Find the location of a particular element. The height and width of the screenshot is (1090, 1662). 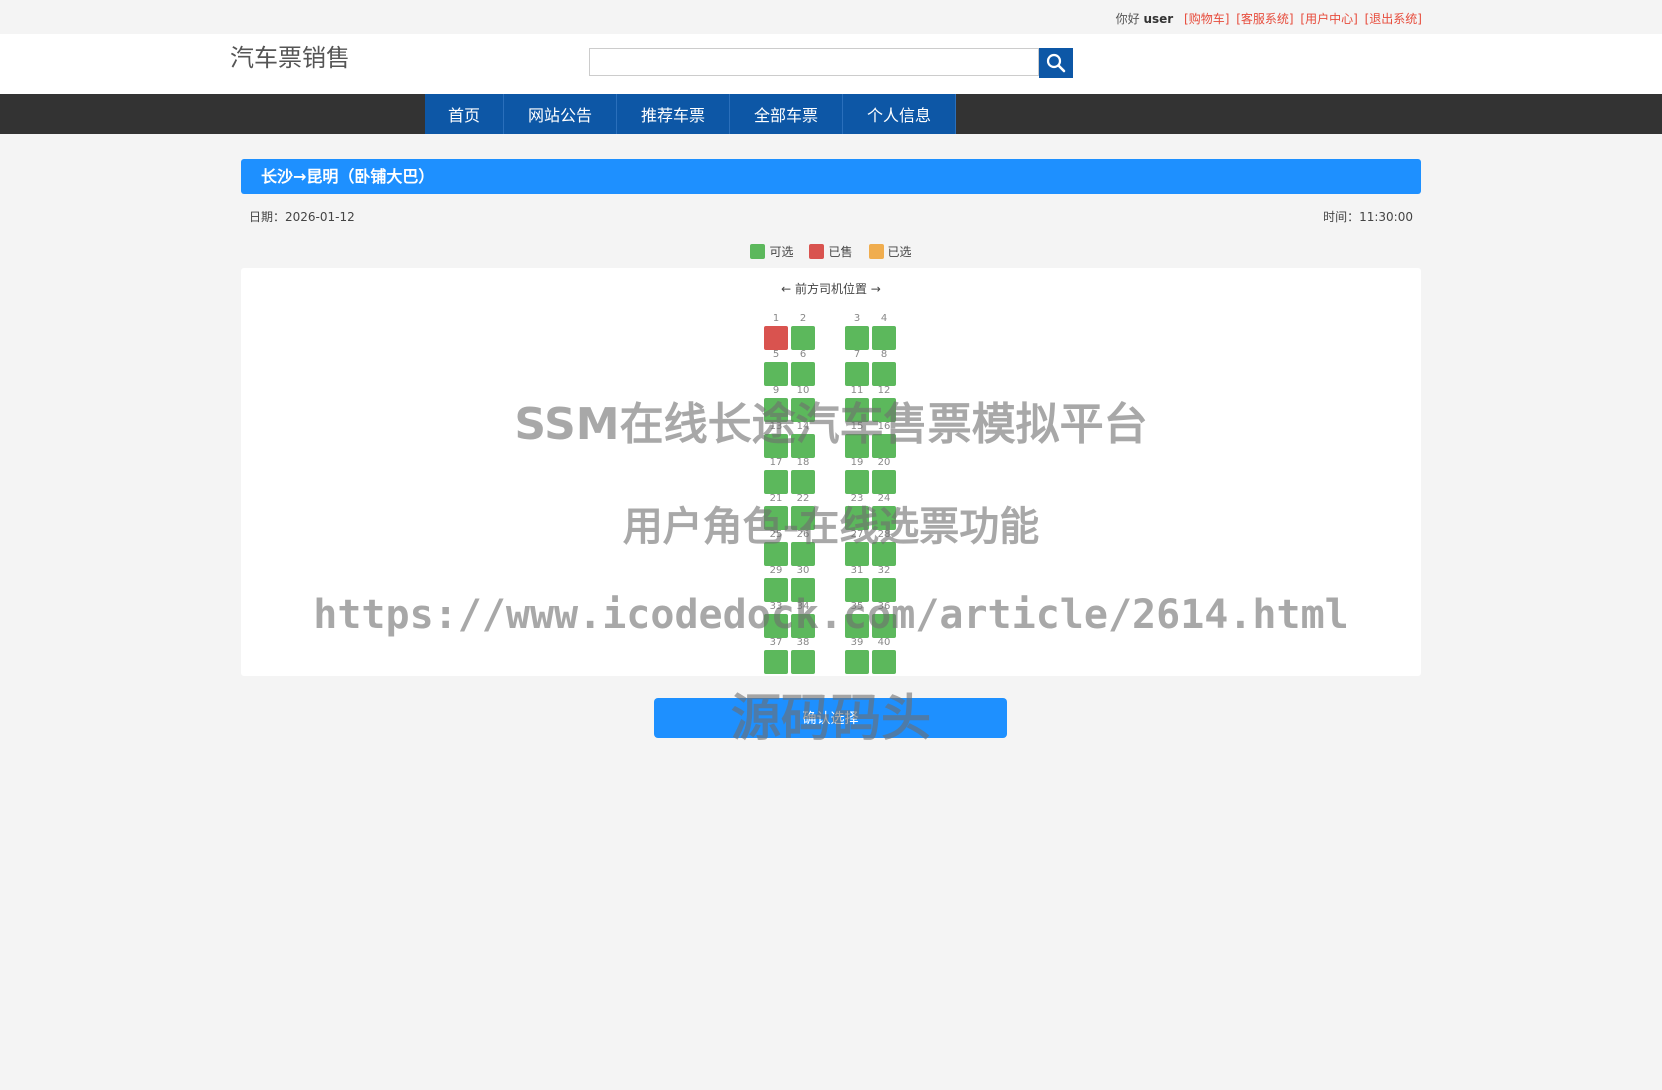

main-navbar: 首页 网站公告 推荐车票 全部车票 个人信息 is located at coordinates (831, 114).